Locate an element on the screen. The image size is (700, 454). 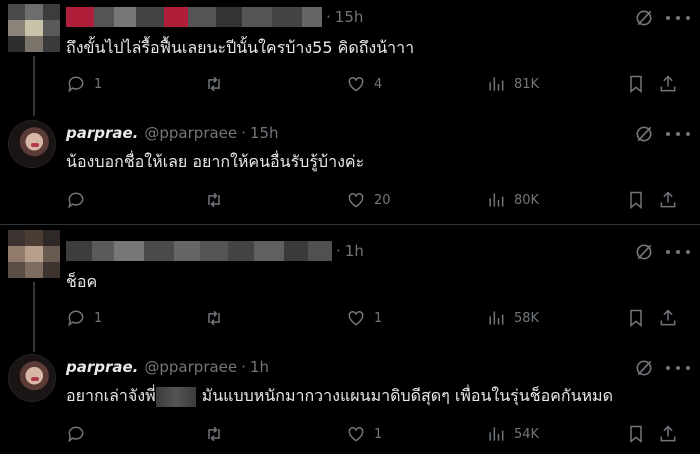
views-button: 81K is located at coordinates (512, 84).